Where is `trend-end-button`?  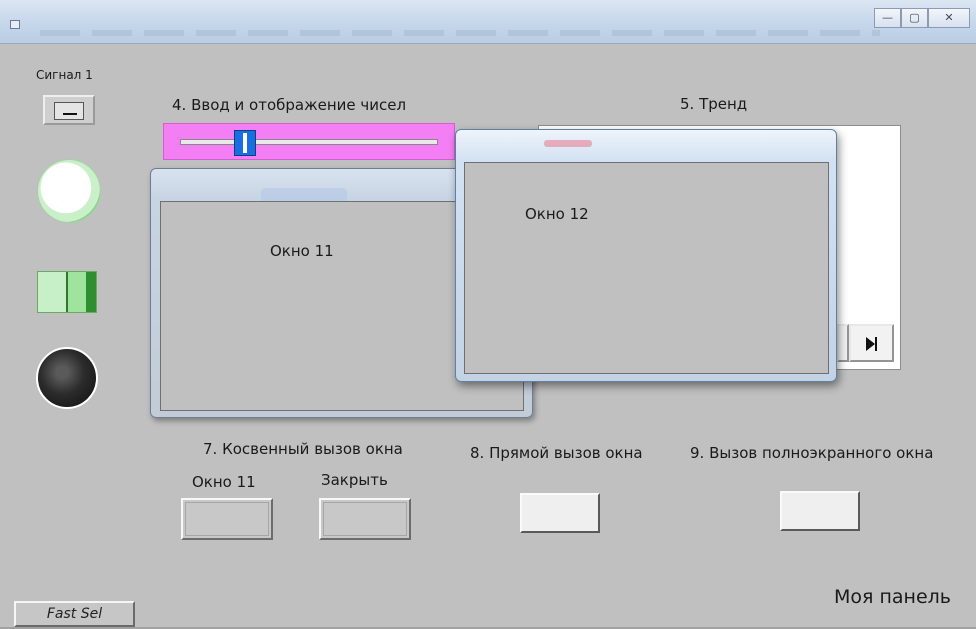 trend-end-button is located at coordinates (871, 343).